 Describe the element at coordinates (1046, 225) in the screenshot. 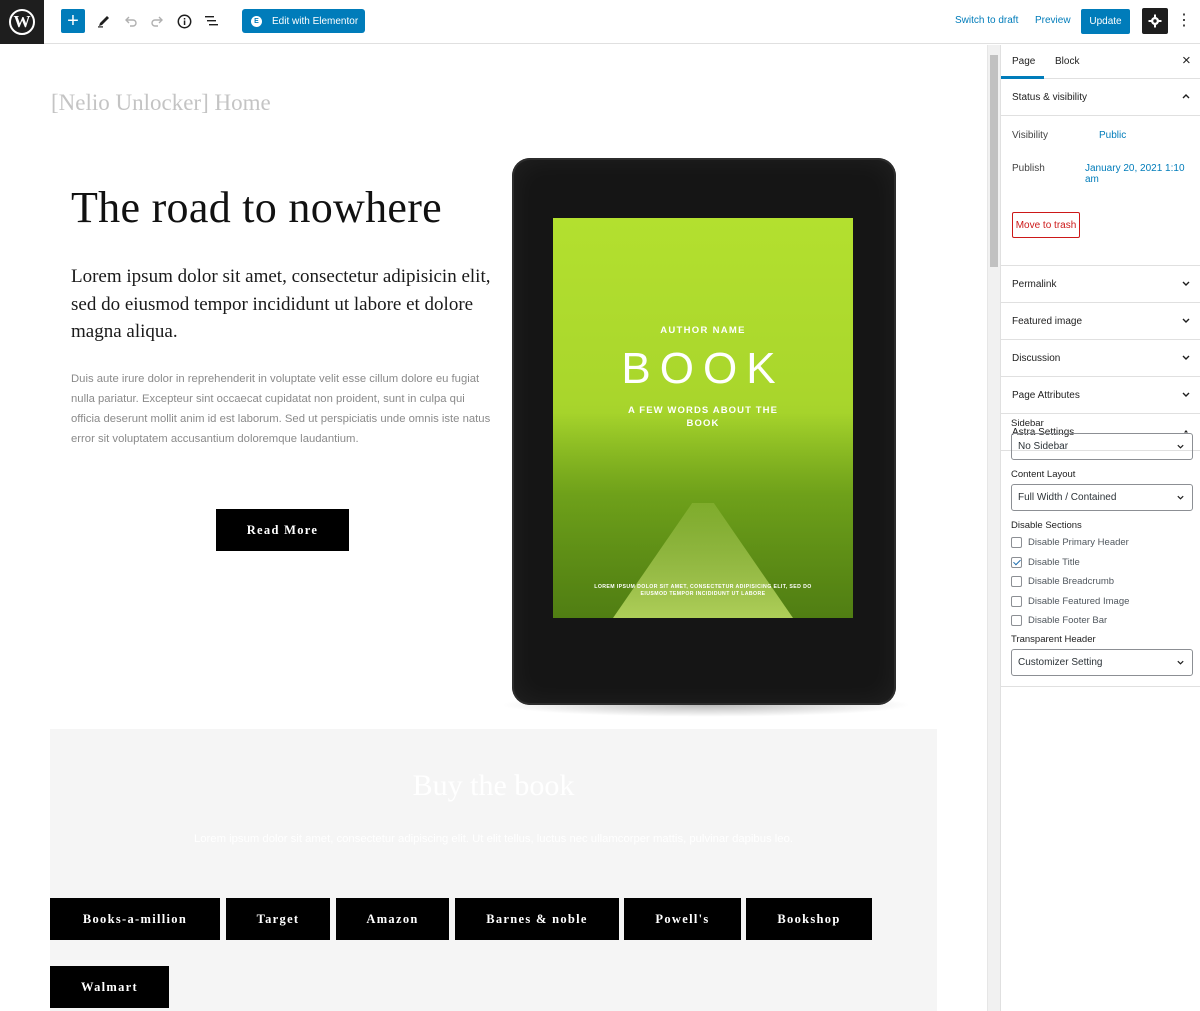

I see `move-to-trash-button: Move to trash` at that location.